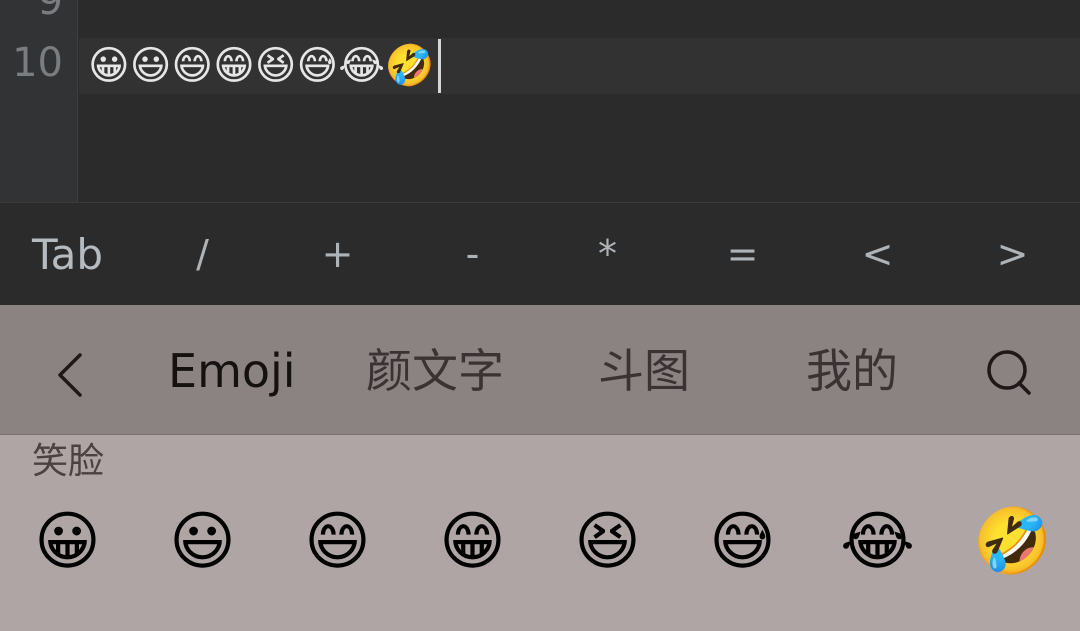  Describe the element at coordinates (1012, 254) in the screenshot. I see `greater-than-key: >` at that location.